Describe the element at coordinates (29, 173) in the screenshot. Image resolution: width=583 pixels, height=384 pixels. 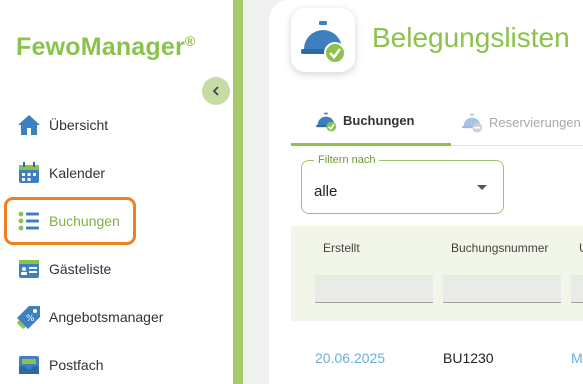
I see `calendar-icon` at that location.